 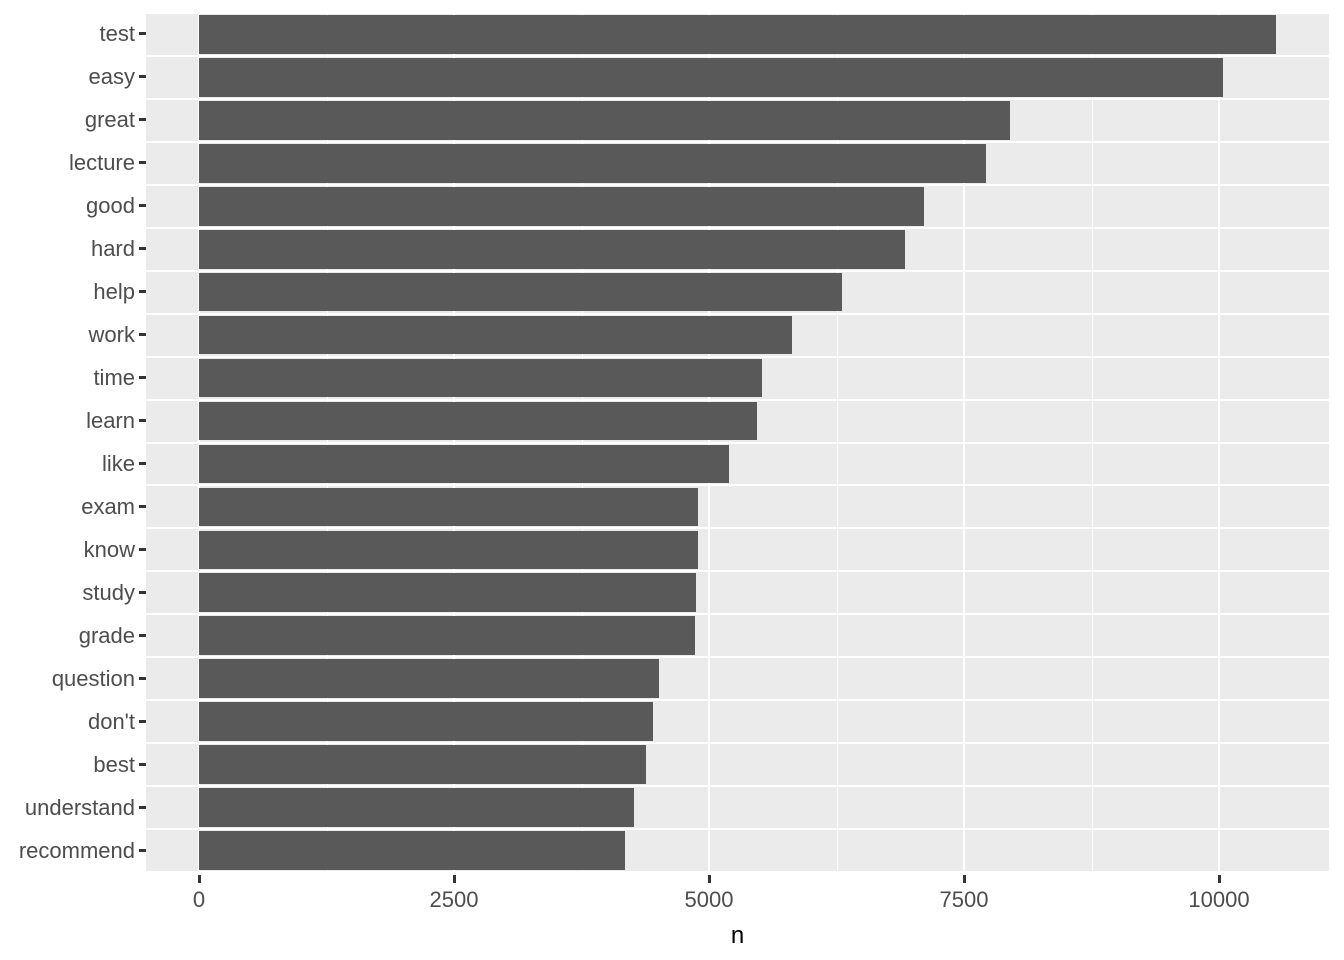 What do you see at coordinates (114, 378) in the screenshot?
I see `y-tick-label: time` at bounding box center [114, 378].